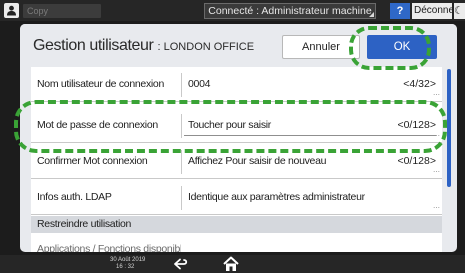  What do you see at coordinates (371, 14) in the screenshot?
I see `corner-marker-icon` at bounding box center [371, 14].